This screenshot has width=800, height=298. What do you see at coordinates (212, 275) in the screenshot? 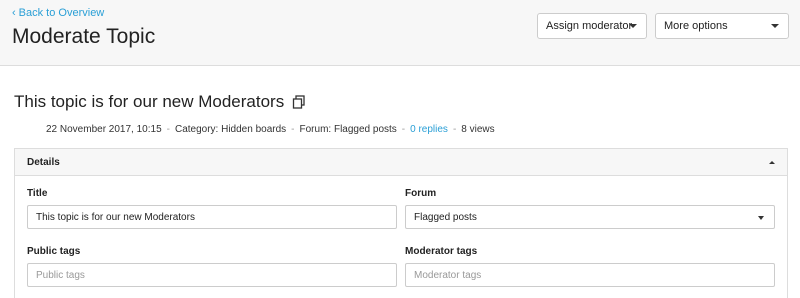
I see `public-tags-input: Public tags` at bounding box center [212, 275].